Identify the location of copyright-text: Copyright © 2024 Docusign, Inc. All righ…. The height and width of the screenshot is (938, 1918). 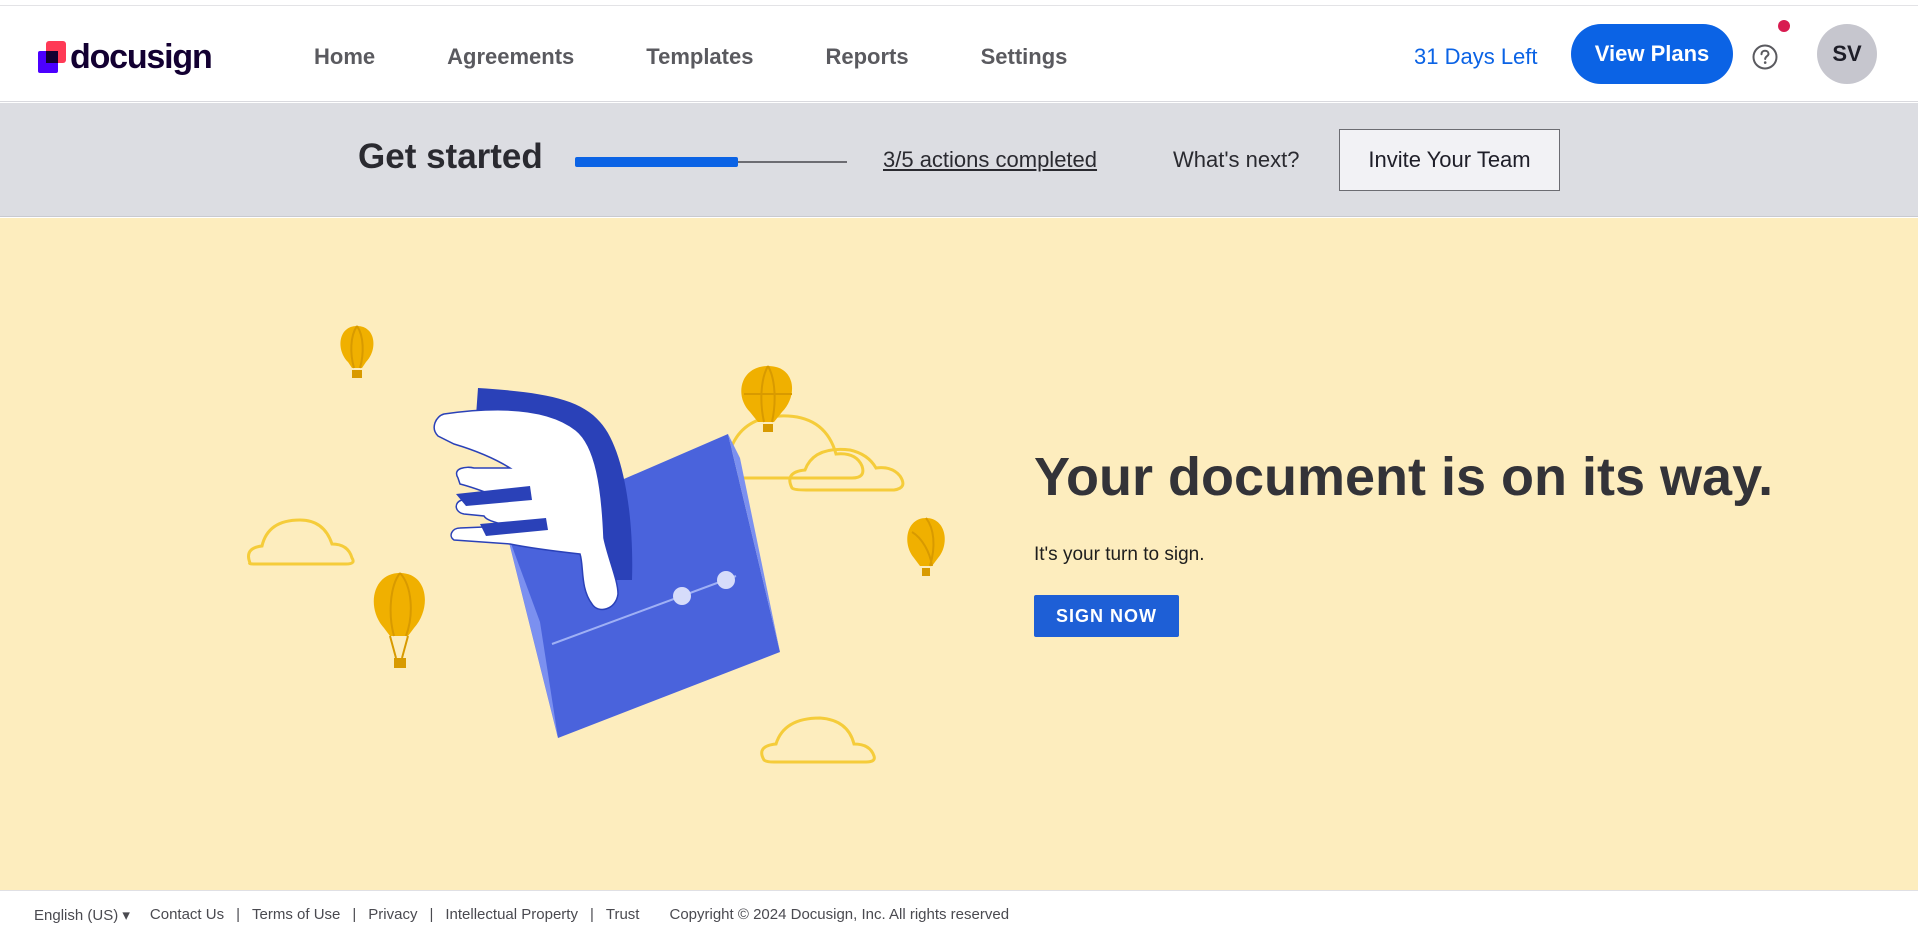
(839, 914).